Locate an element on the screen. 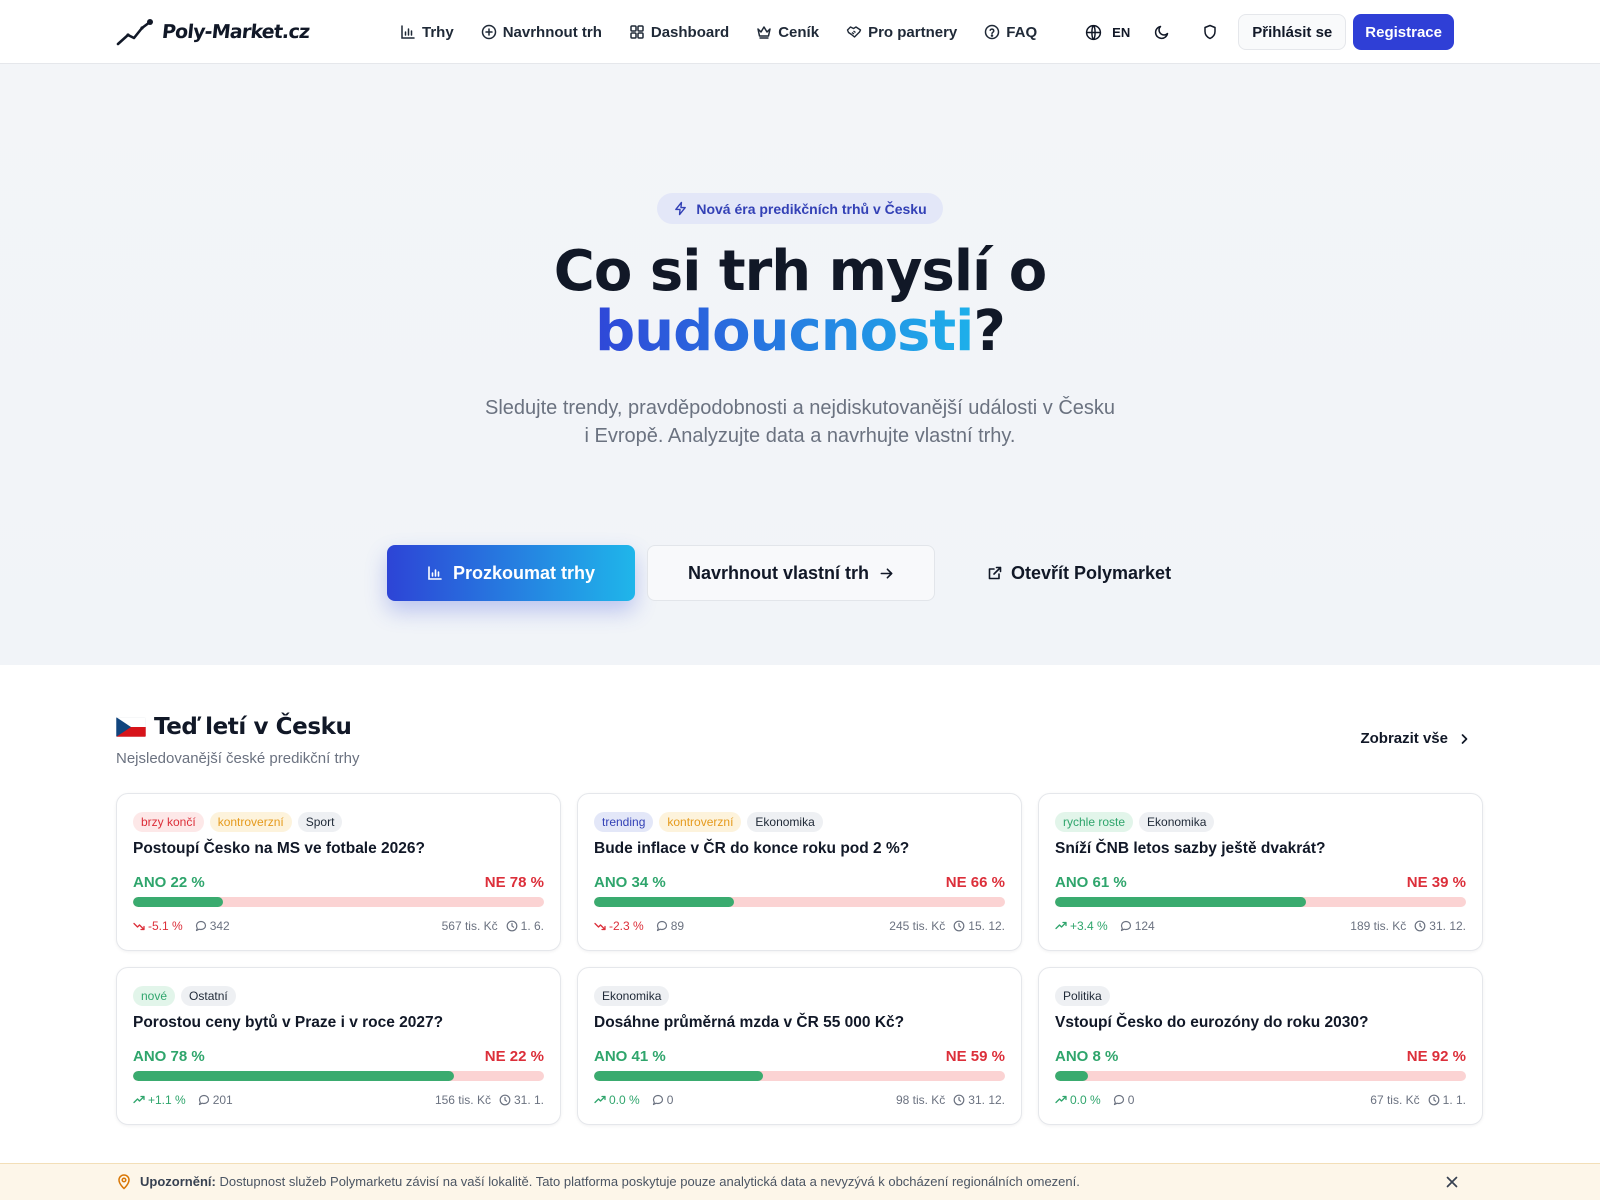  market-meta: 189 tis. Kč 31. 12. is located at coordinates (1408, 926).